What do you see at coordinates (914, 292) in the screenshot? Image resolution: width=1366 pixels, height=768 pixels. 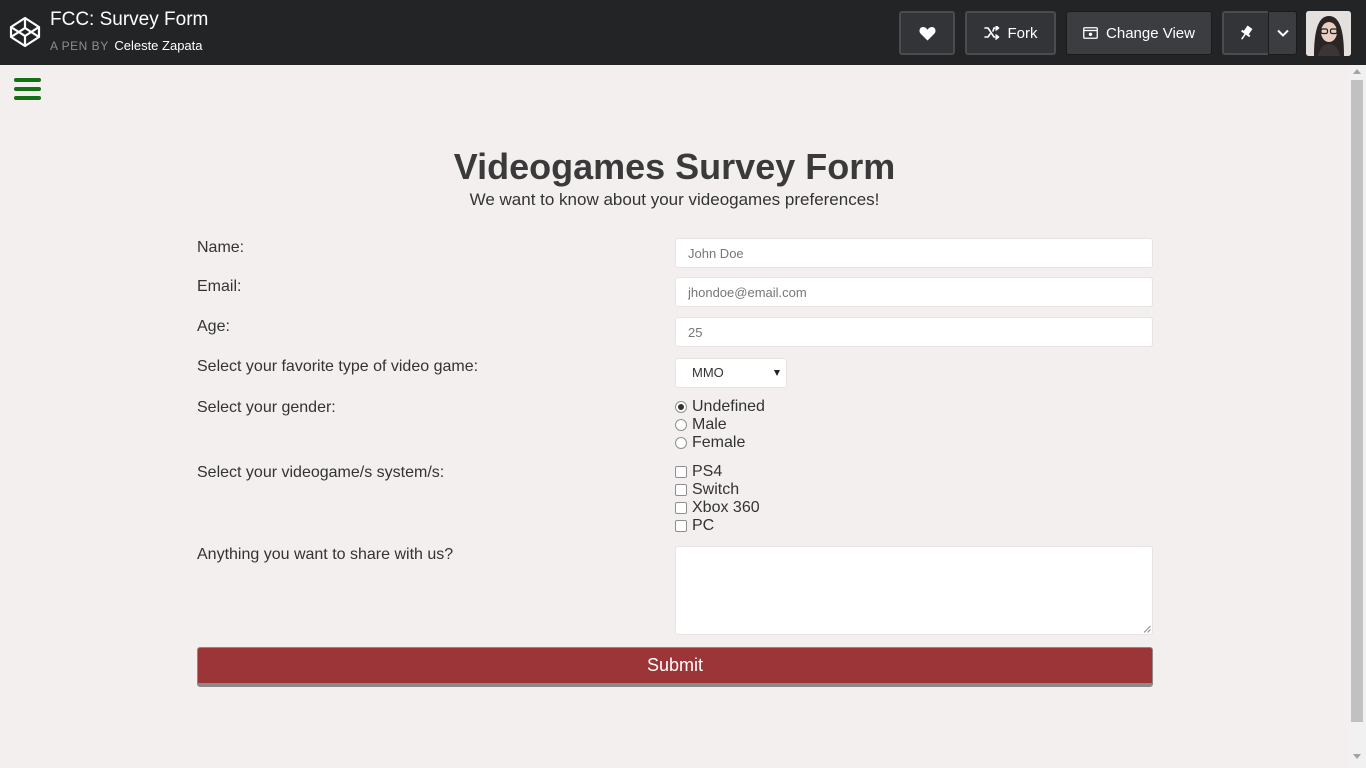 I see `email-input` at bounding box center [914, 292].